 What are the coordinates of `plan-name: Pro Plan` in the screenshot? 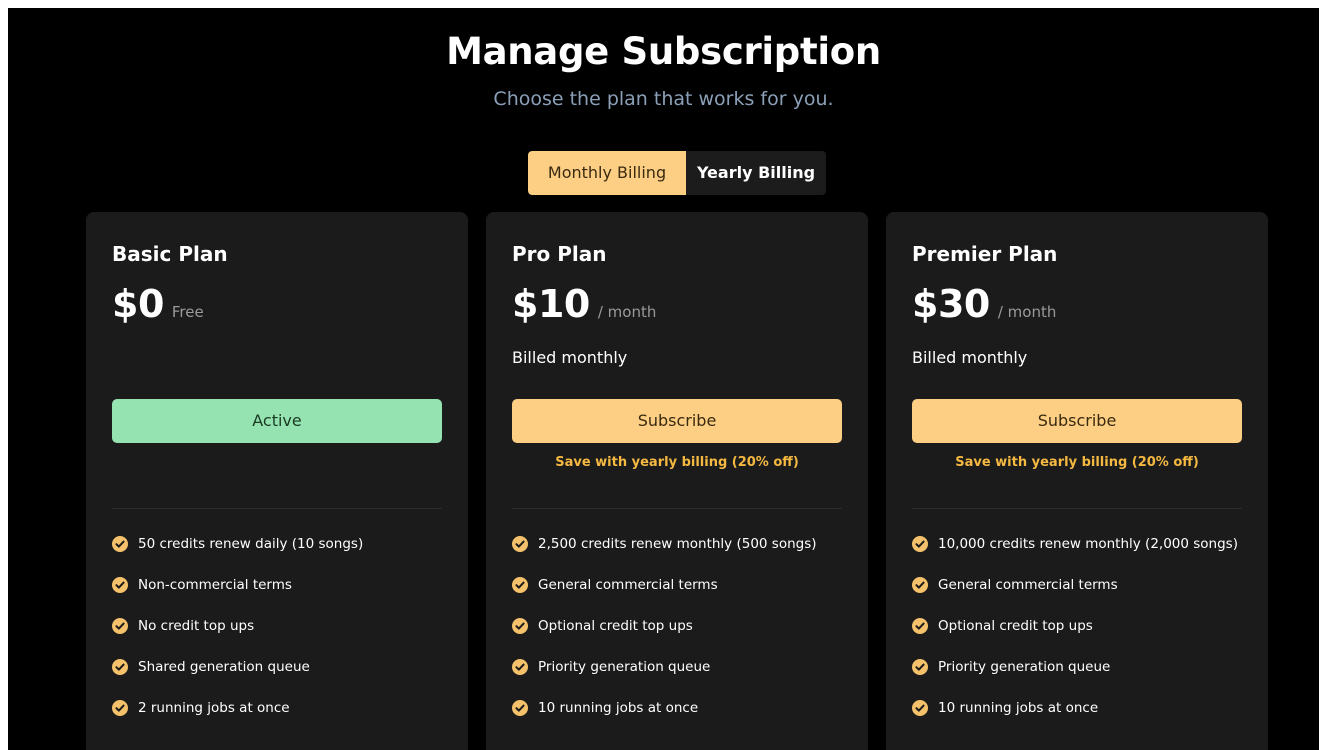 It's located at (559, 254).